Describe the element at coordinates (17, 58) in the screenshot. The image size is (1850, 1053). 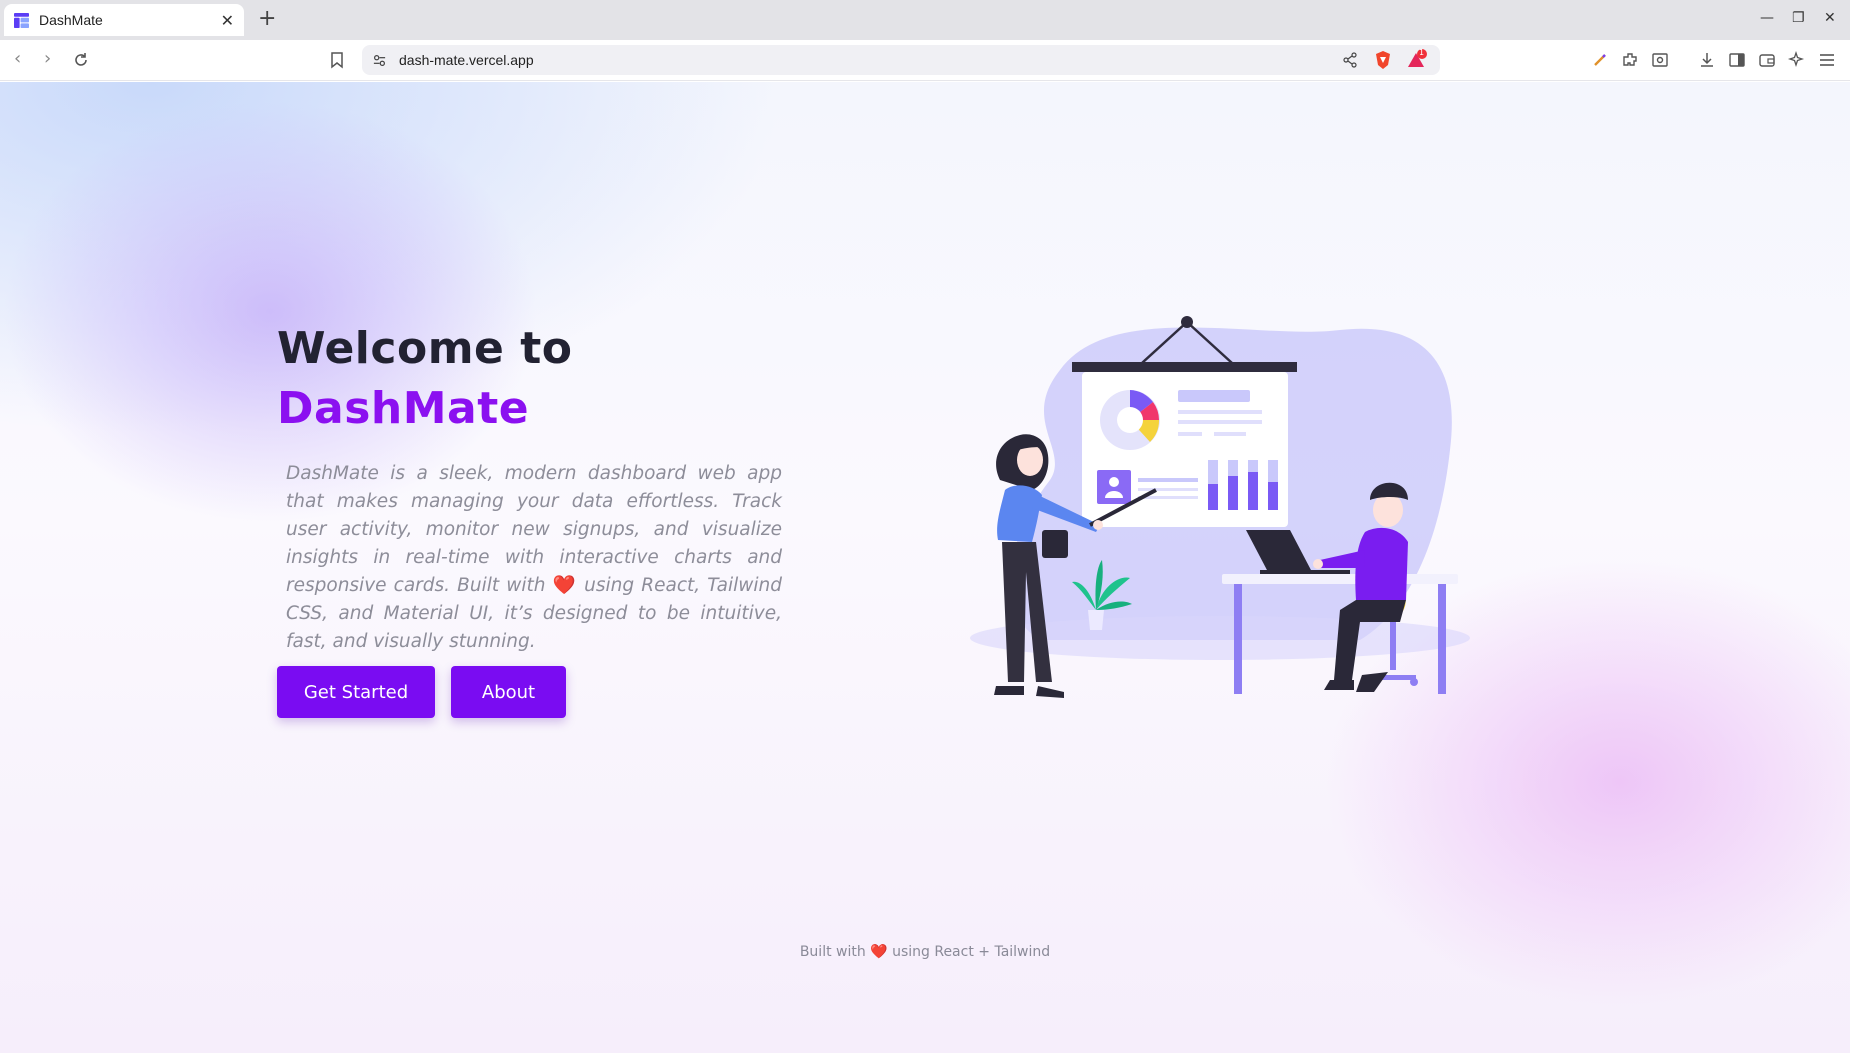
I see `back-icon: ‹` at that location.